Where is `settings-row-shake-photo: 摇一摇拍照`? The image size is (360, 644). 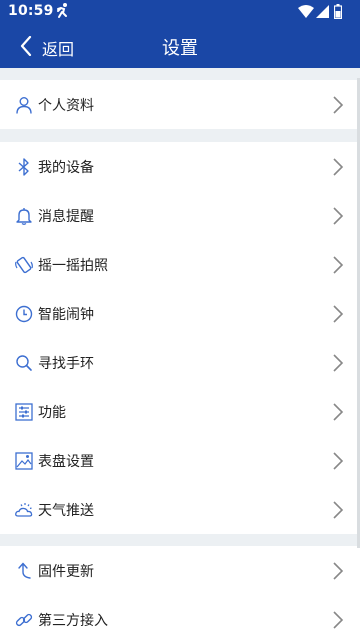 settings-row-shake-photo: 摇一摇拍照 is located at coordinates (180, 264).